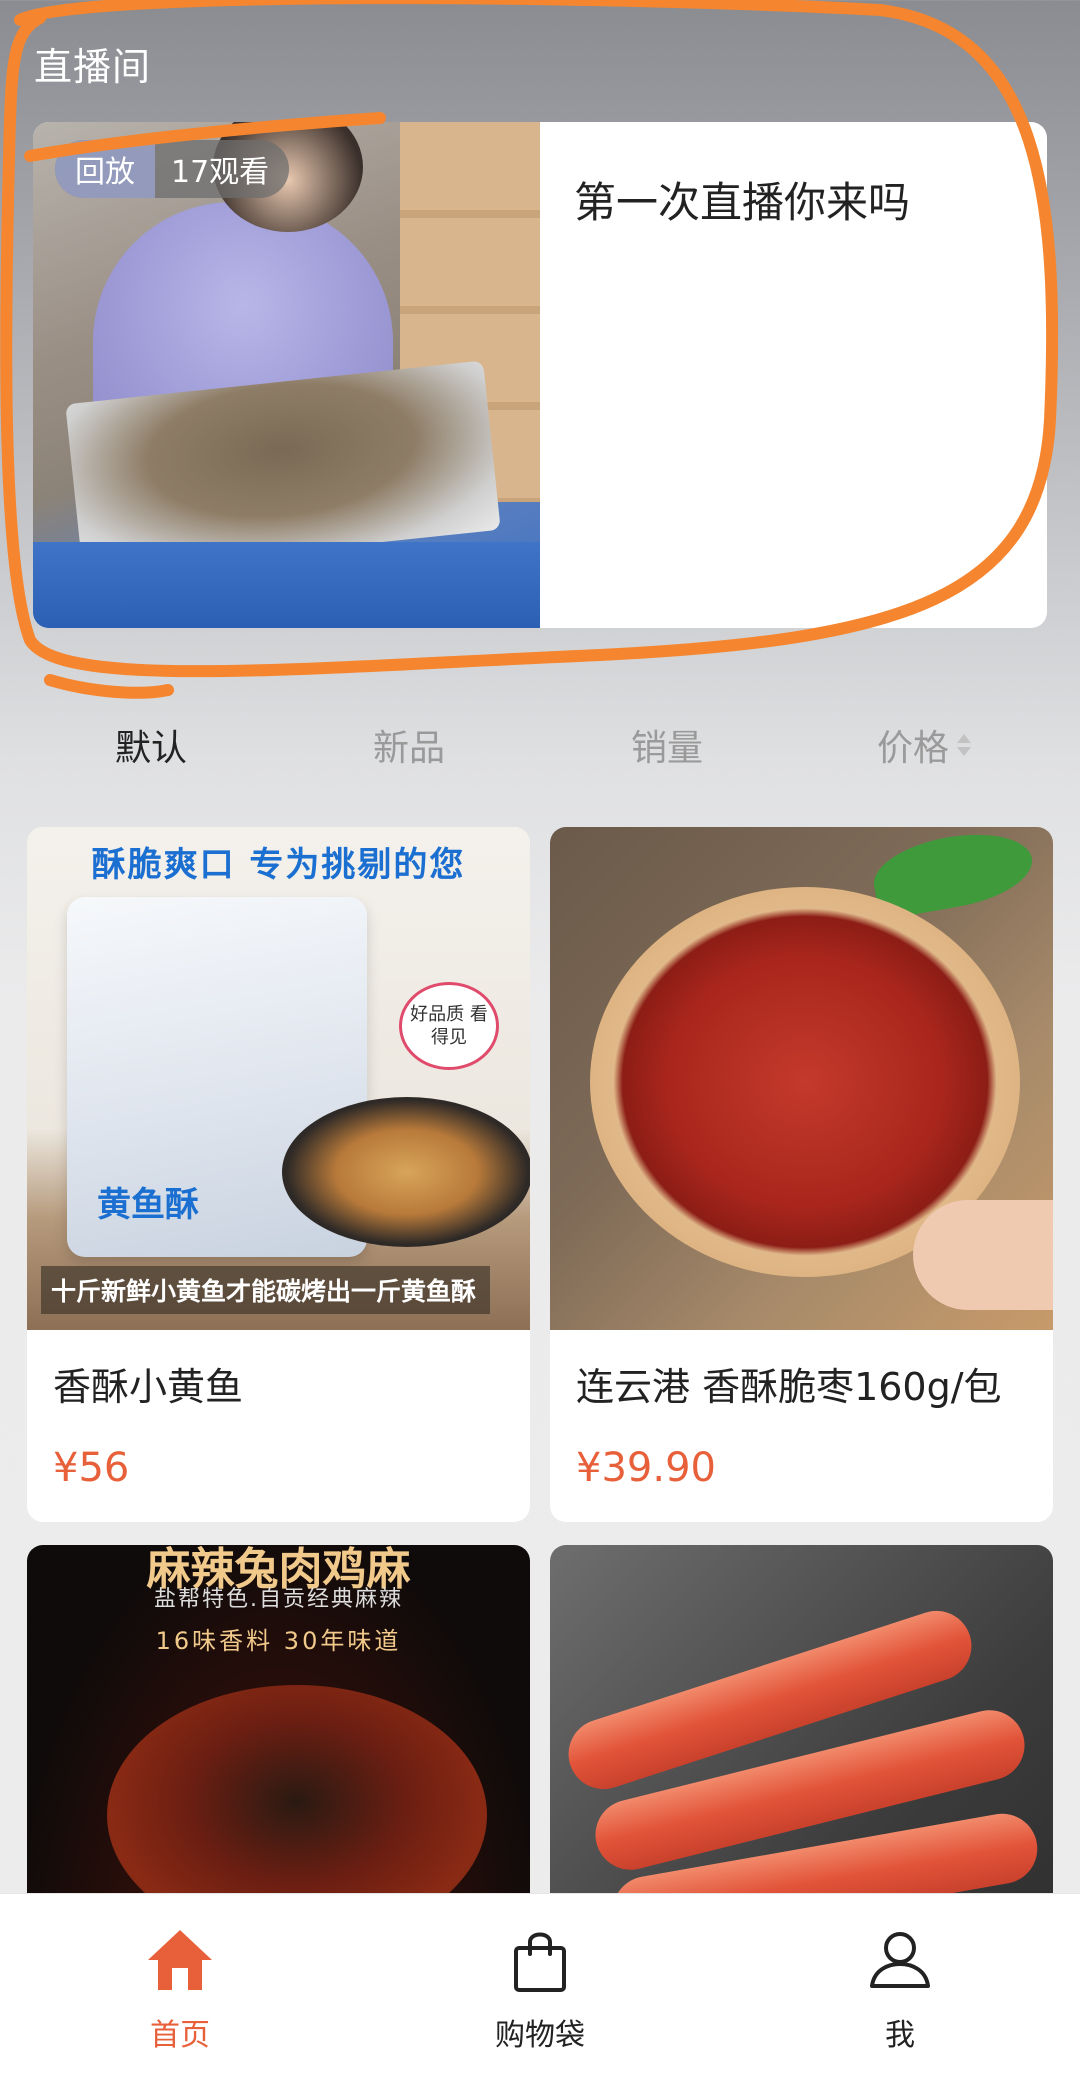 Image resolution: width=1080 pixels, height=2073 pixels. I want to click on hand-decoration, so click(983, 1255).